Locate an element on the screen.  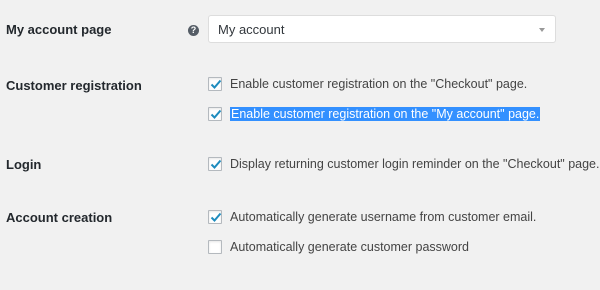
checkout-registration-checkbox is located at coordinates (215, 84).